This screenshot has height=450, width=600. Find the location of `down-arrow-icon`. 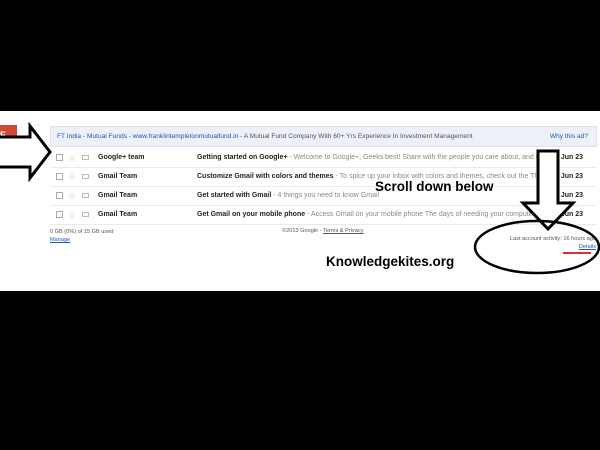

down-arrow-icon is located at coordinates (548, 190).